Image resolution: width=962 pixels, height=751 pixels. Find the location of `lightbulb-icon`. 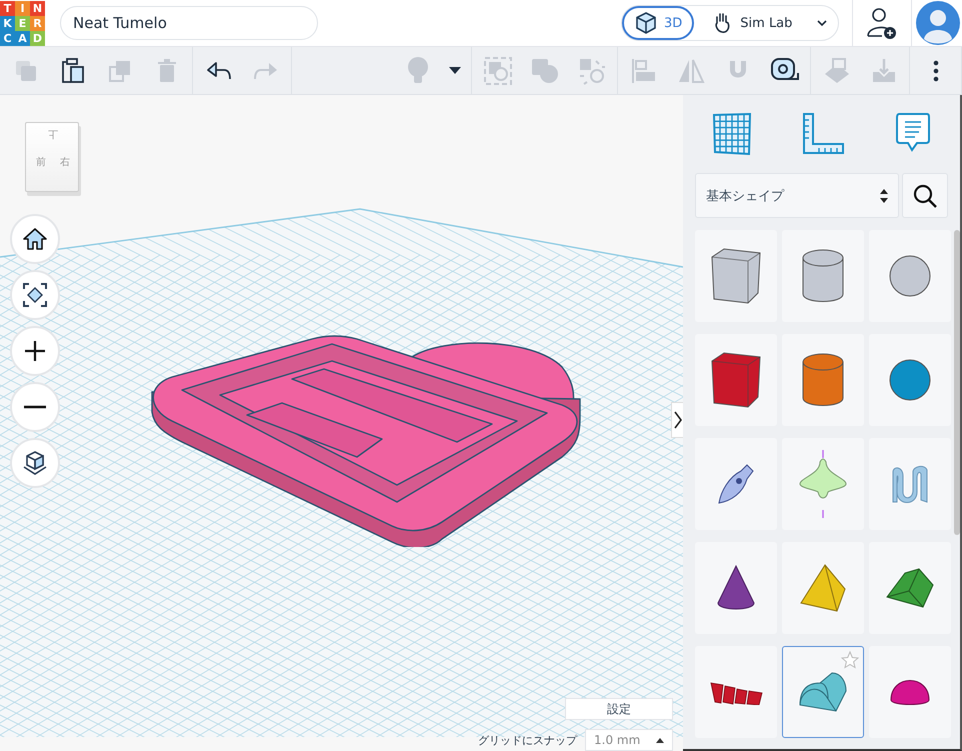

lightbulb-icon is located at coordinates (417, 70).